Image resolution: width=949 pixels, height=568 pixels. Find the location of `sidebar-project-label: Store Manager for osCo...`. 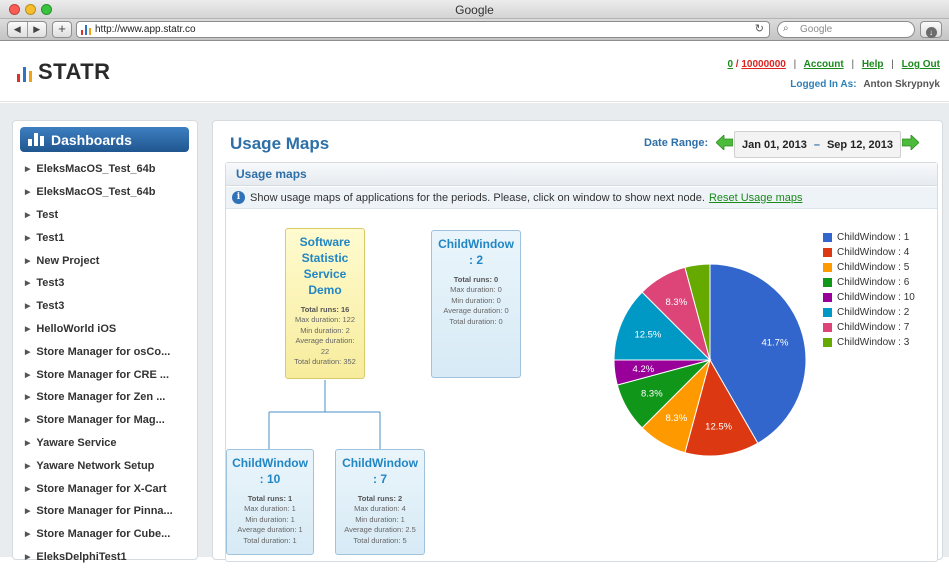

sidebar-project-label: Store Manager for osCo... is located at coordinates (103, 351).